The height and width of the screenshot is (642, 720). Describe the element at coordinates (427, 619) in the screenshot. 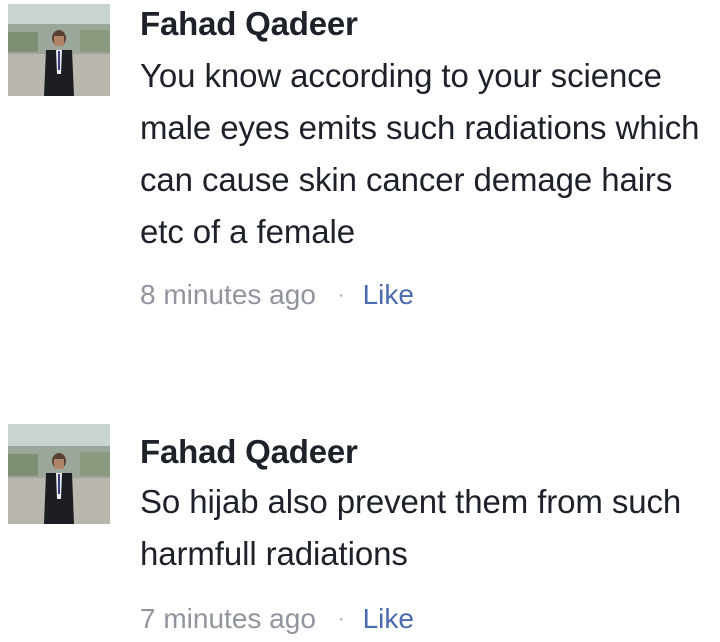

I see `comment-meta: 7 minutes ago · Like` at that location.